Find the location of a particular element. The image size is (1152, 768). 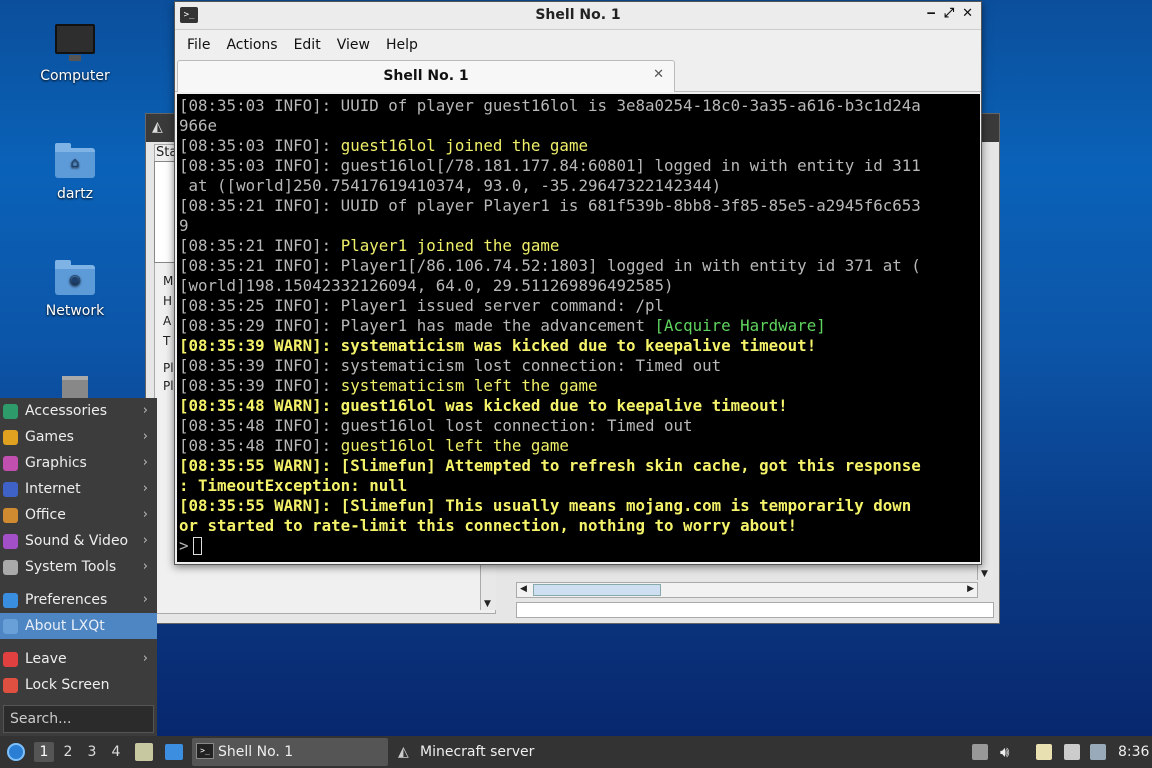

terminal-line: [08:35:21 INFO]: Player1 joined the game is located at coordinates (579, 246).